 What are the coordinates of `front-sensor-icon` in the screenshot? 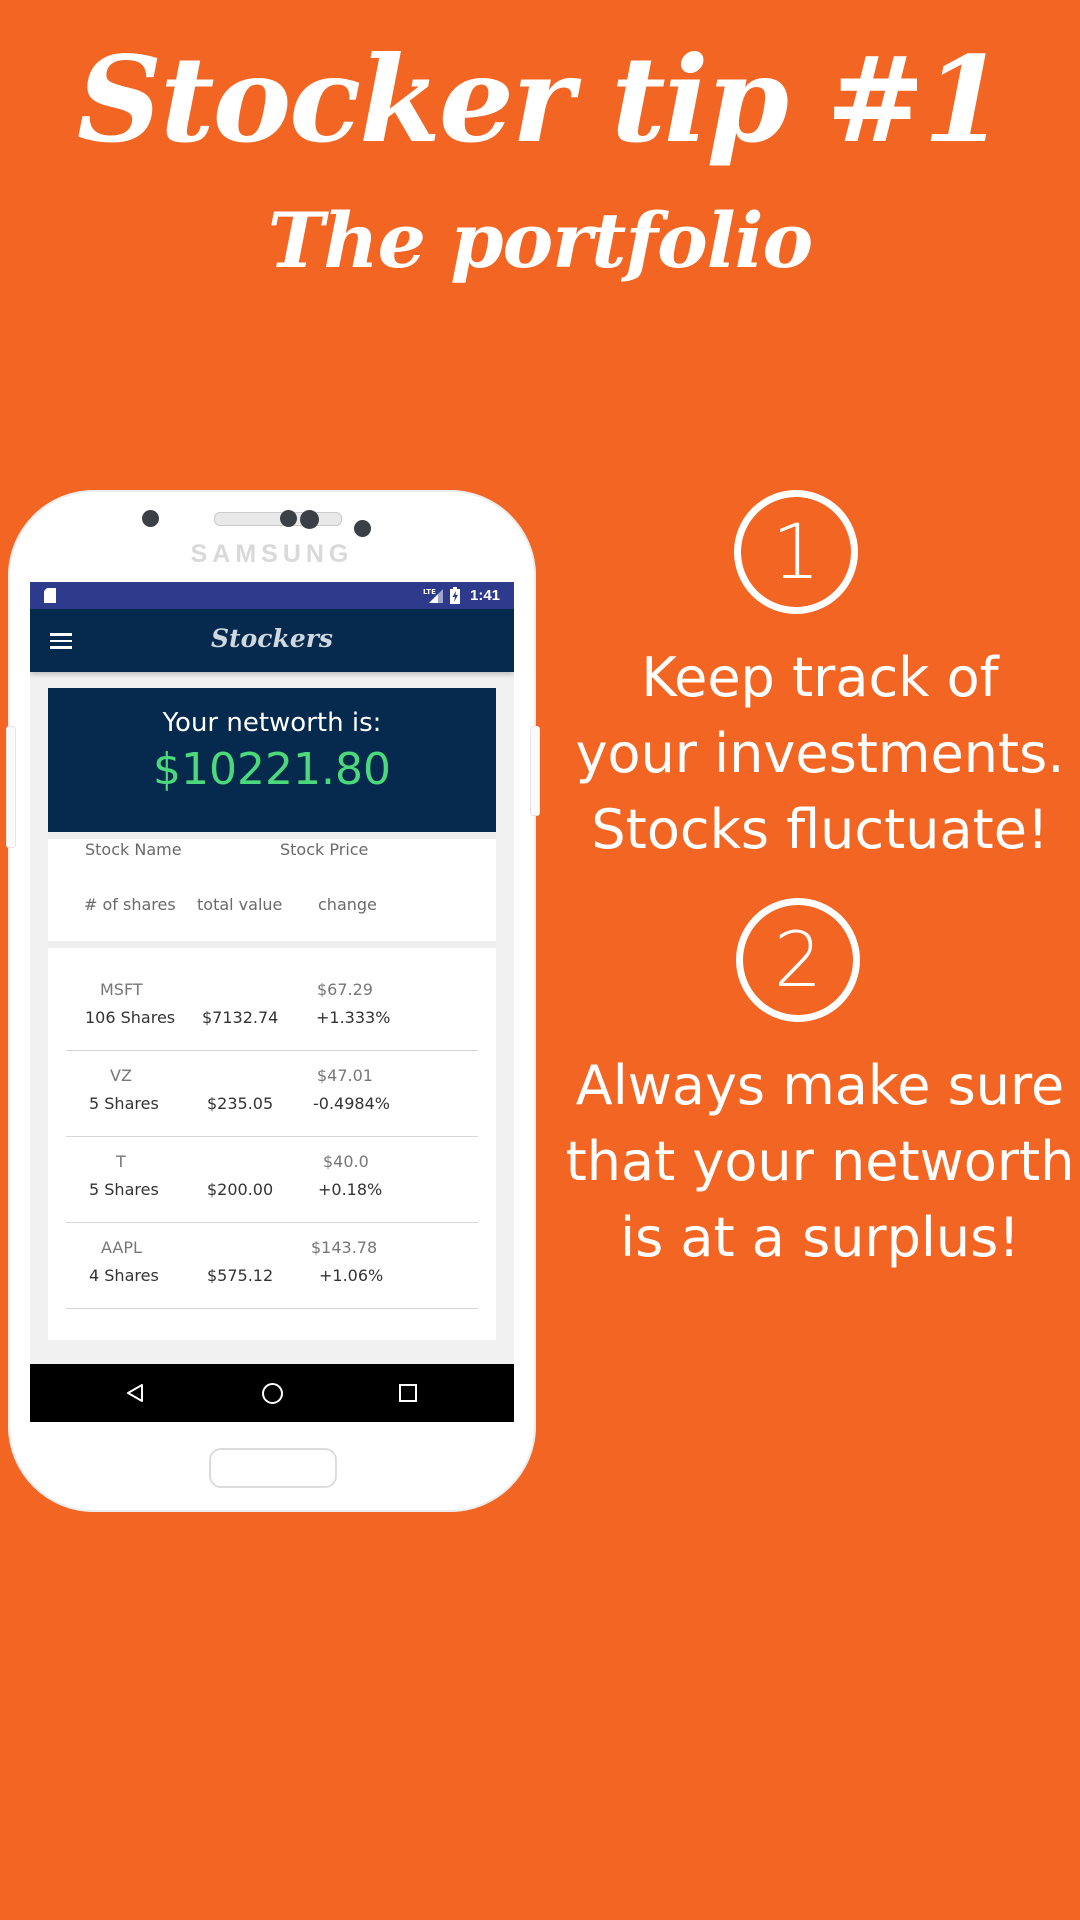 It's located at (288, 518).